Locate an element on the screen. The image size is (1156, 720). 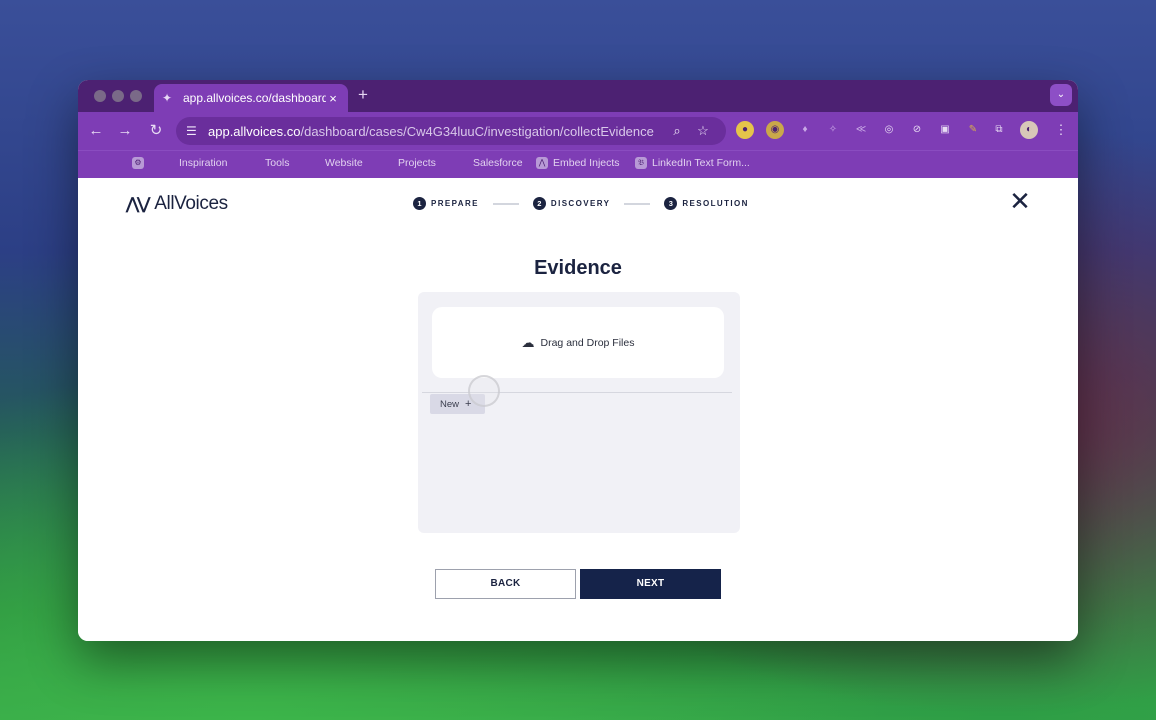
extension-5-icon: ≪ is located at coordinates (861, 130).